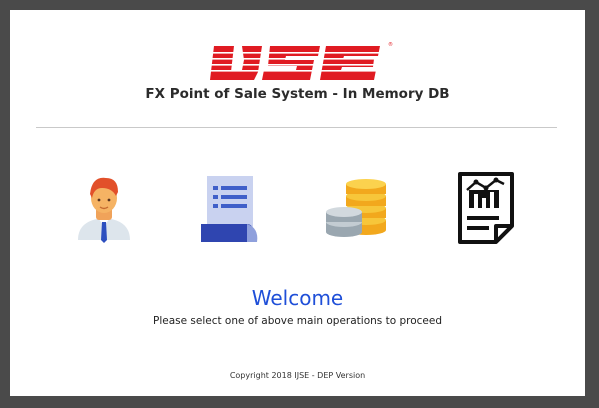 The image size is (599, 408). Describe the element at coordinates (297, 375) in the screenshot. I see `copyright-text: Copyright 2018 IJSE - DEP Version` at that location.